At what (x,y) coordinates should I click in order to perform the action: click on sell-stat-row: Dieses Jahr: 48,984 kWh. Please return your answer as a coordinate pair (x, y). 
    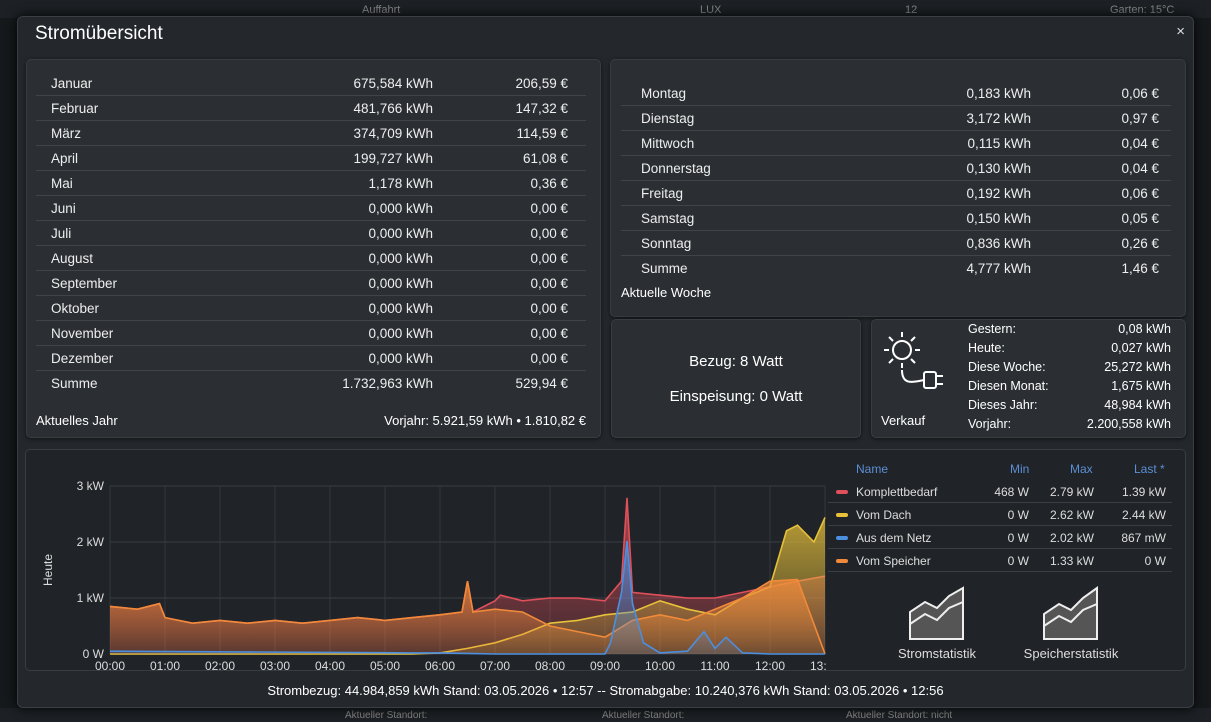
    Looking at the image, I should click on (1069, 405).